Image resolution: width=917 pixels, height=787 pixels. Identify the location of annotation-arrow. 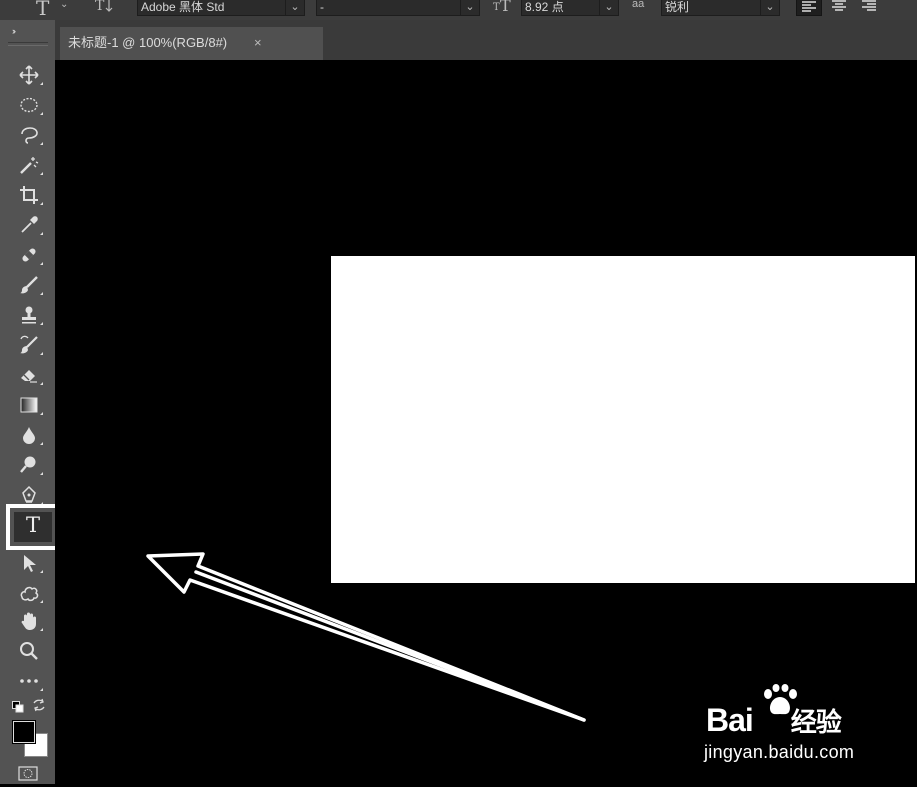
(366, 637).